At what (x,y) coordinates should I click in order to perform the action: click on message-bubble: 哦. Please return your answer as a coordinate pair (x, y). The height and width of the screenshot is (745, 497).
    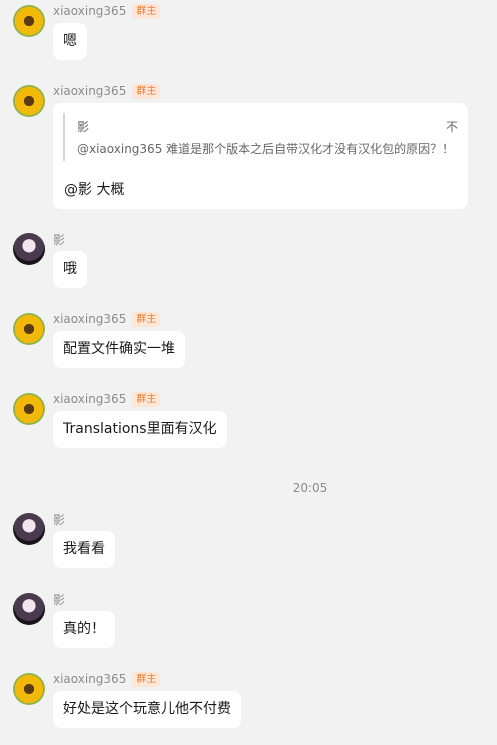
    Looking at the image, I should click on (70, 269).